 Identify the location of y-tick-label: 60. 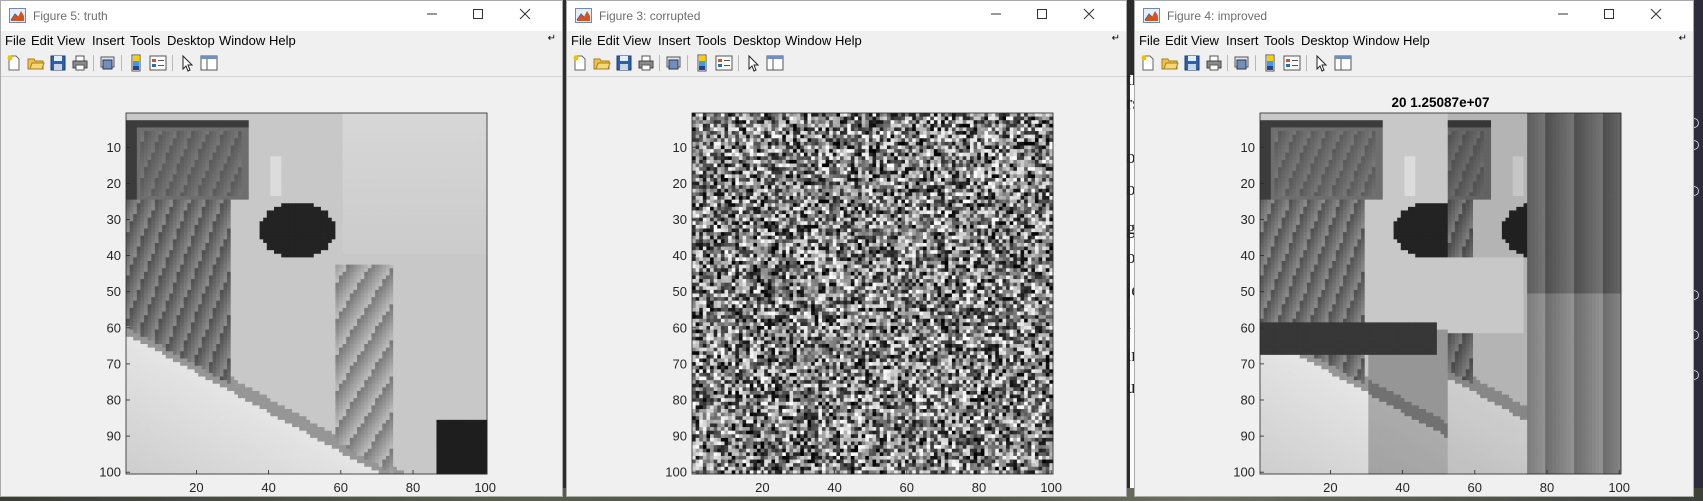
(1248, 327).